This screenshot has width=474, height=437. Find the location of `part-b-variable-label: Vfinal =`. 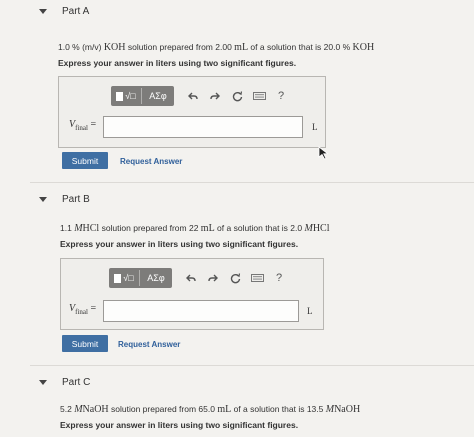

part-b-variable-label: Vfinal = is located at coordinates (83, 309).